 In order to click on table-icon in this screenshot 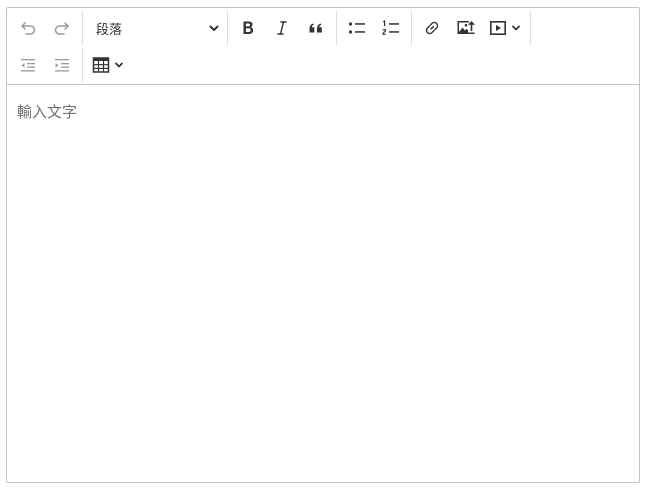, I will do `click(101, 65)`.